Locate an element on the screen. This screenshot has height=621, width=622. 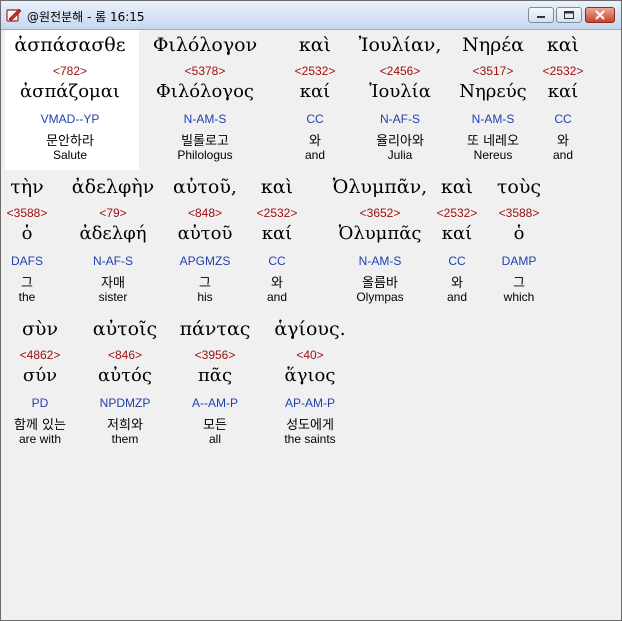
lexical-form: ὁ is located at coordinates (519, 233).